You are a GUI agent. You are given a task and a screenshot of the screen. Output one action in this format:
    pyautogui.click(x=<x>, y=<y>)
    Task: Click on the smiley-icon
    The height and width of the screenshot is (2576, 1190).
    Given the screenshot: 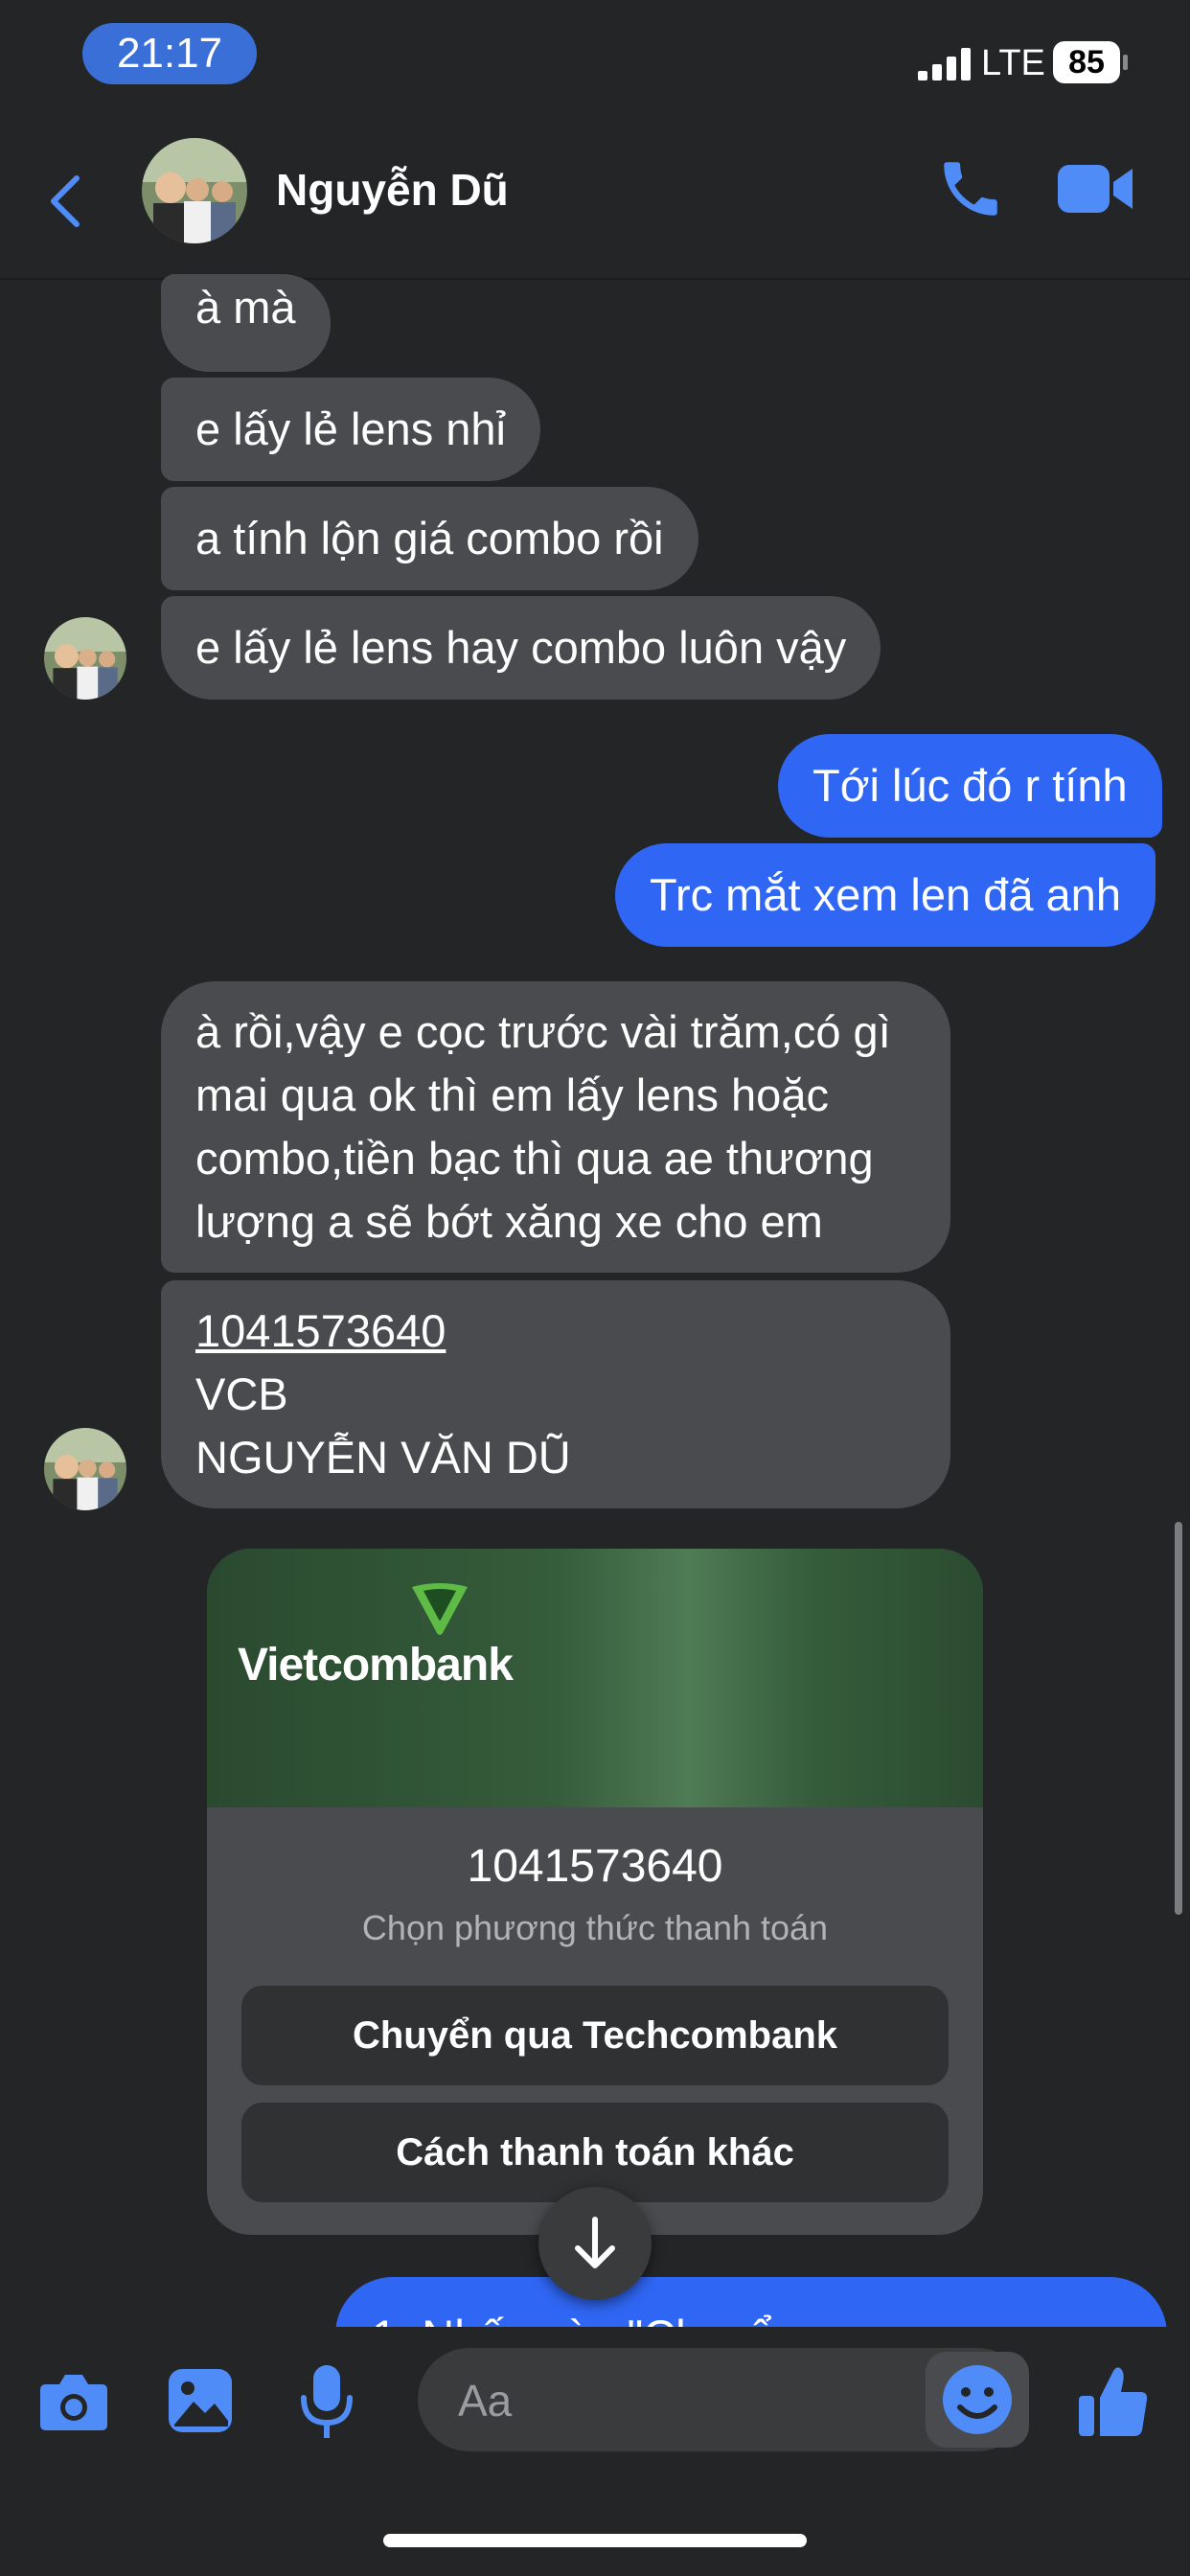 What is the action you would take?
    pyautogui.click(x=978, y=2399)
    